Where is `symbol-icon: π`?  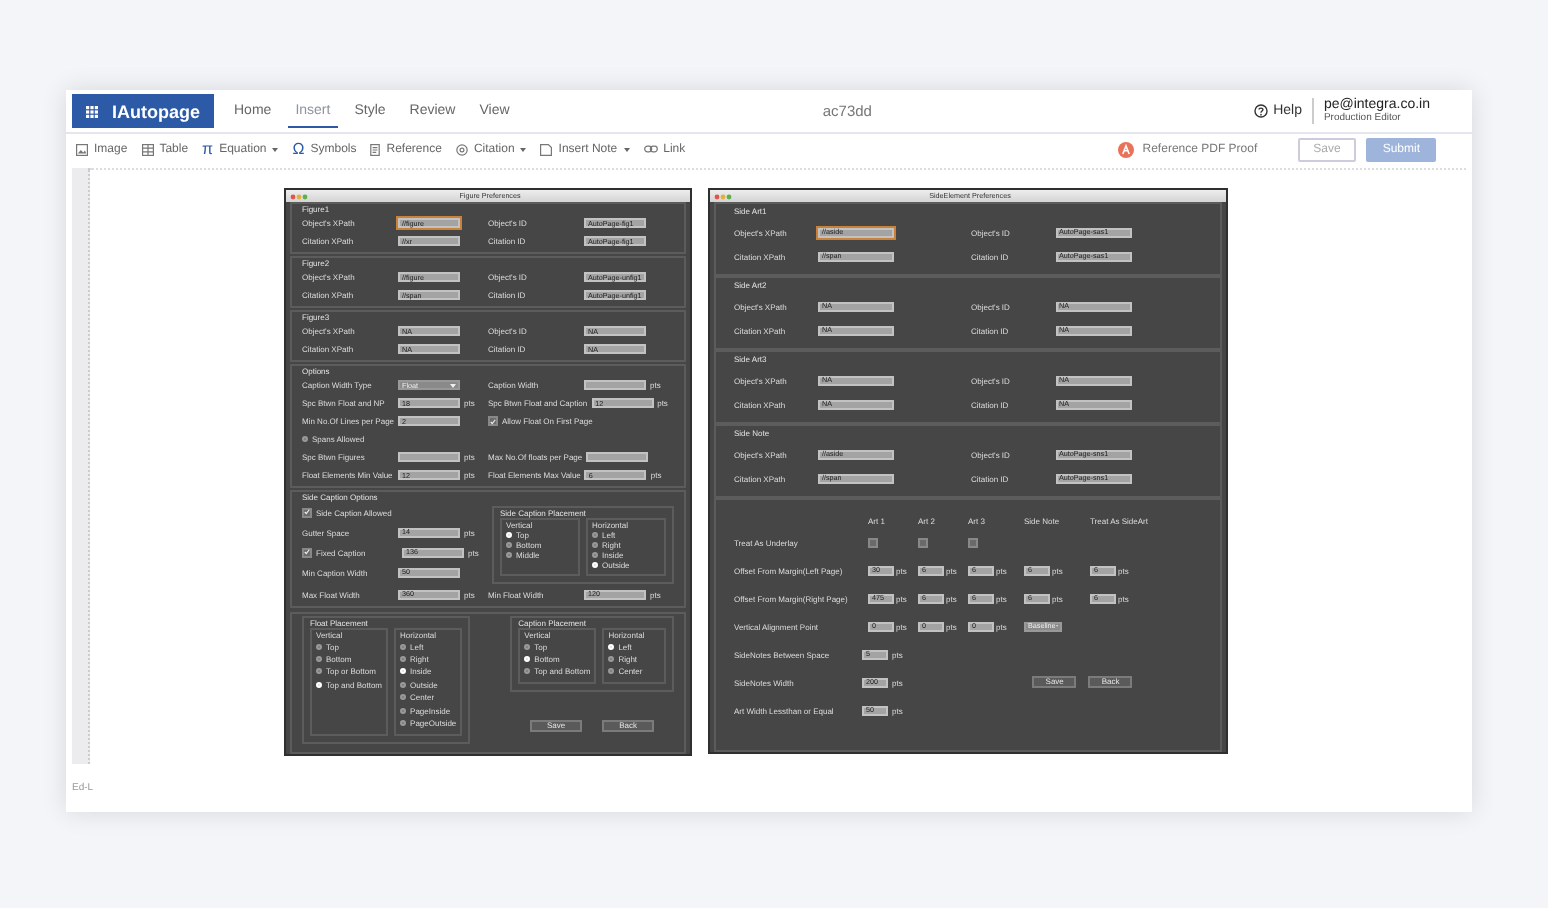 symbol-icon: π is located at coordinates (208, 149).